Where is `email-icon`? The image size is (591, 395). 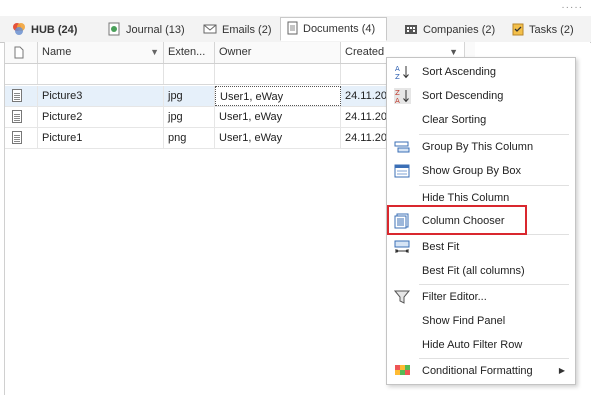 email-icon is located at coordinates (210, 30).